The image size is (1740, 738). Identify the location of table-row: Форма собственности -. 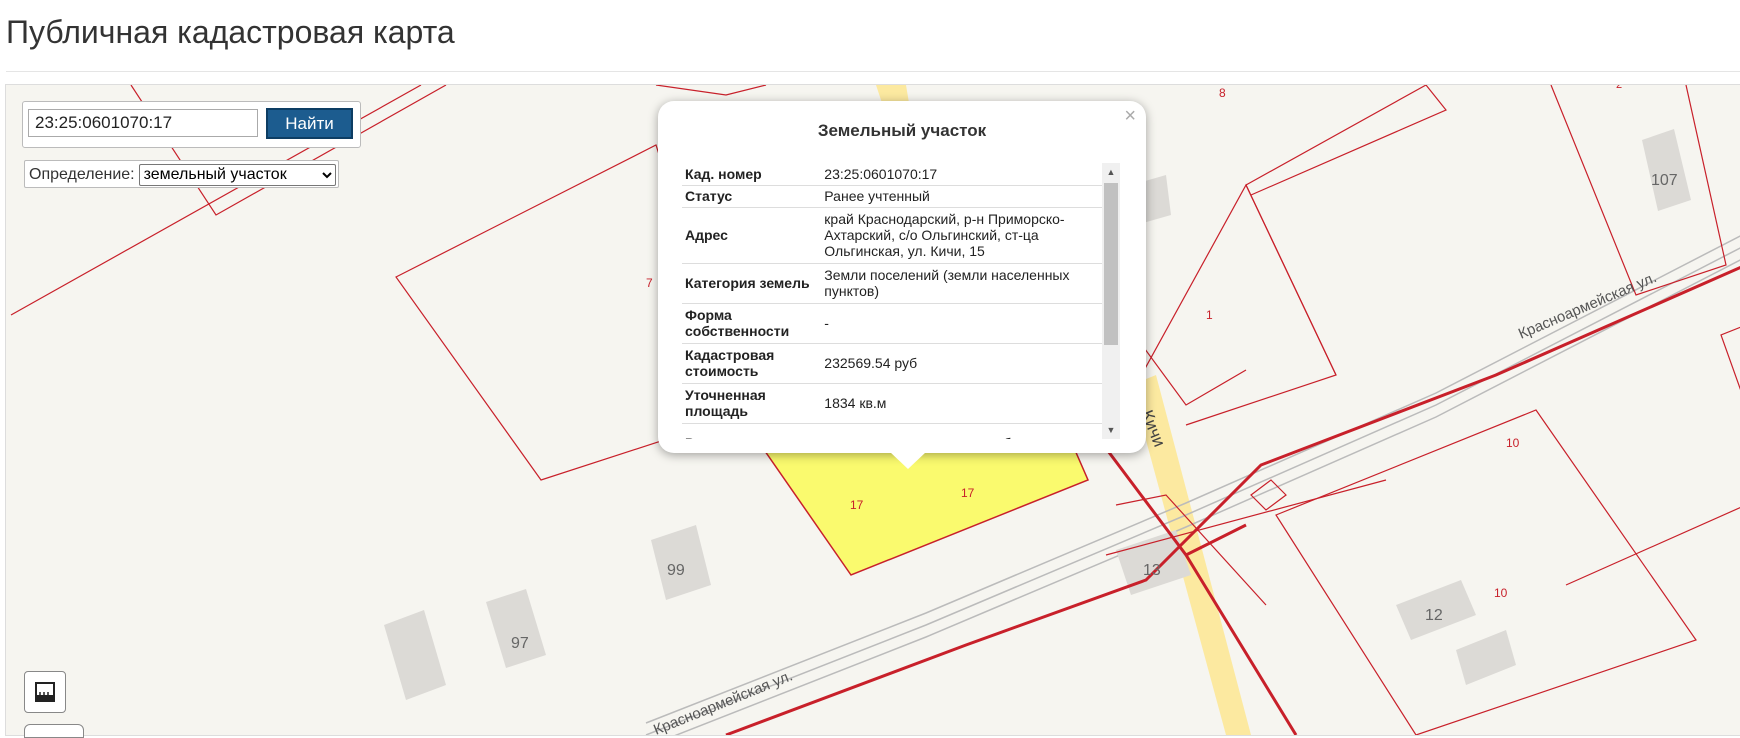
(896, 323).